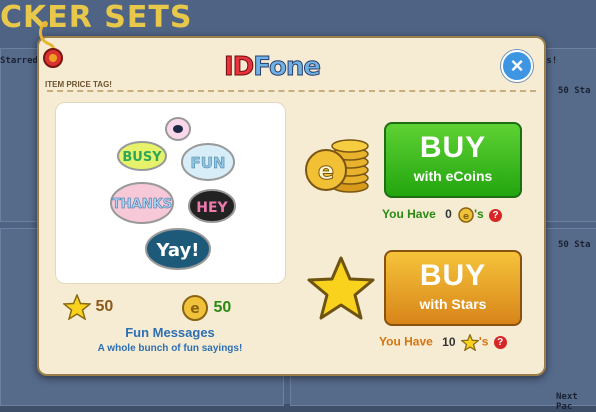 This screenshot has width=596, height=412. I want to click on stars-help-icon: ?, so click(500, 342).